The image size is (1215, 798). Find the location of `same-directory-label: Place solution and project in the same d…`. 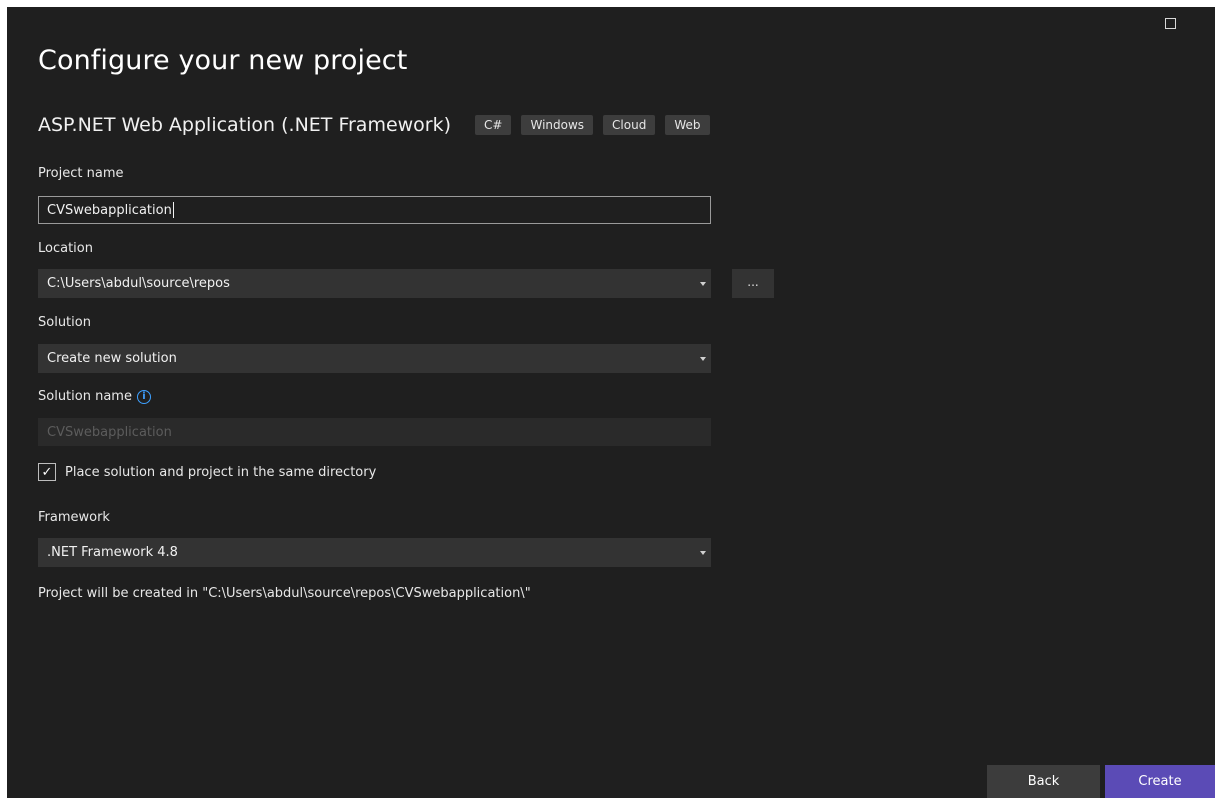

same-directory-label: Place solution and project in the same d… is located at coordinates (221, 472).